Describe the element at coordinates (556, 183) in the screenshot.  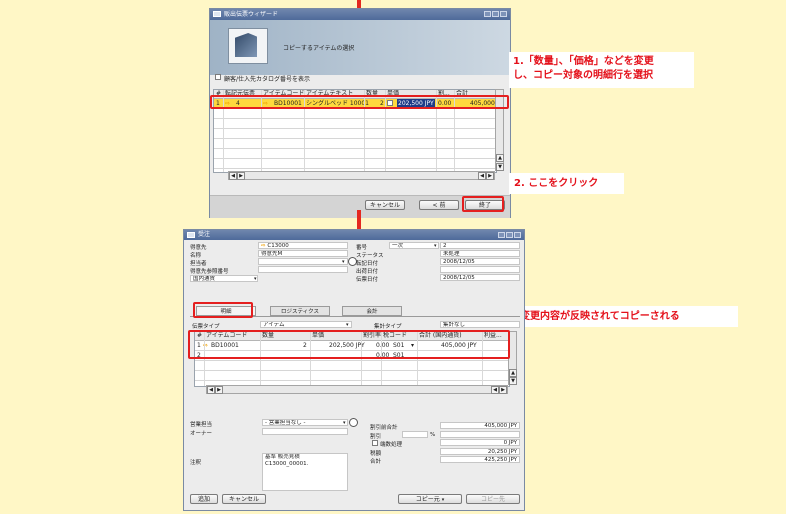
I see `callout-click-finish-text: 2. ここをクリック` at that location.